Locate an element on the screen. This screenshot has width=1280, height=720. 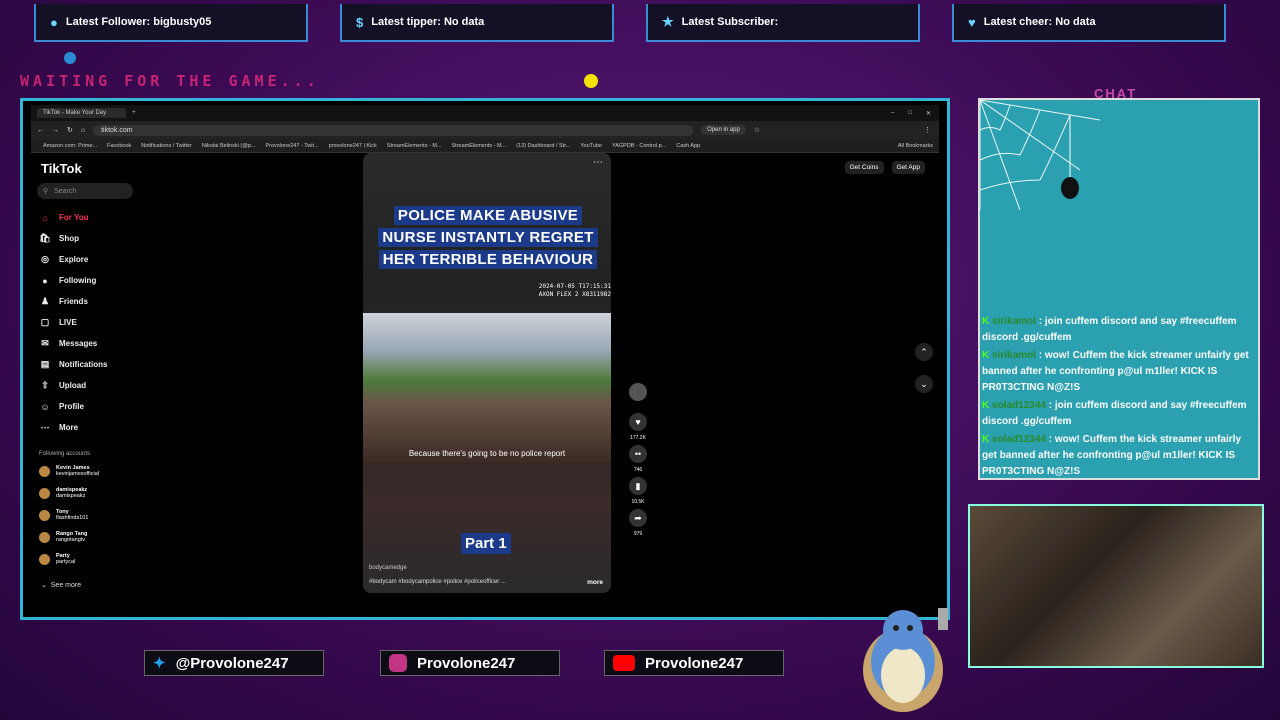
followed-account: Rango Tang rangotangtv is located at coordinates (94, 537).